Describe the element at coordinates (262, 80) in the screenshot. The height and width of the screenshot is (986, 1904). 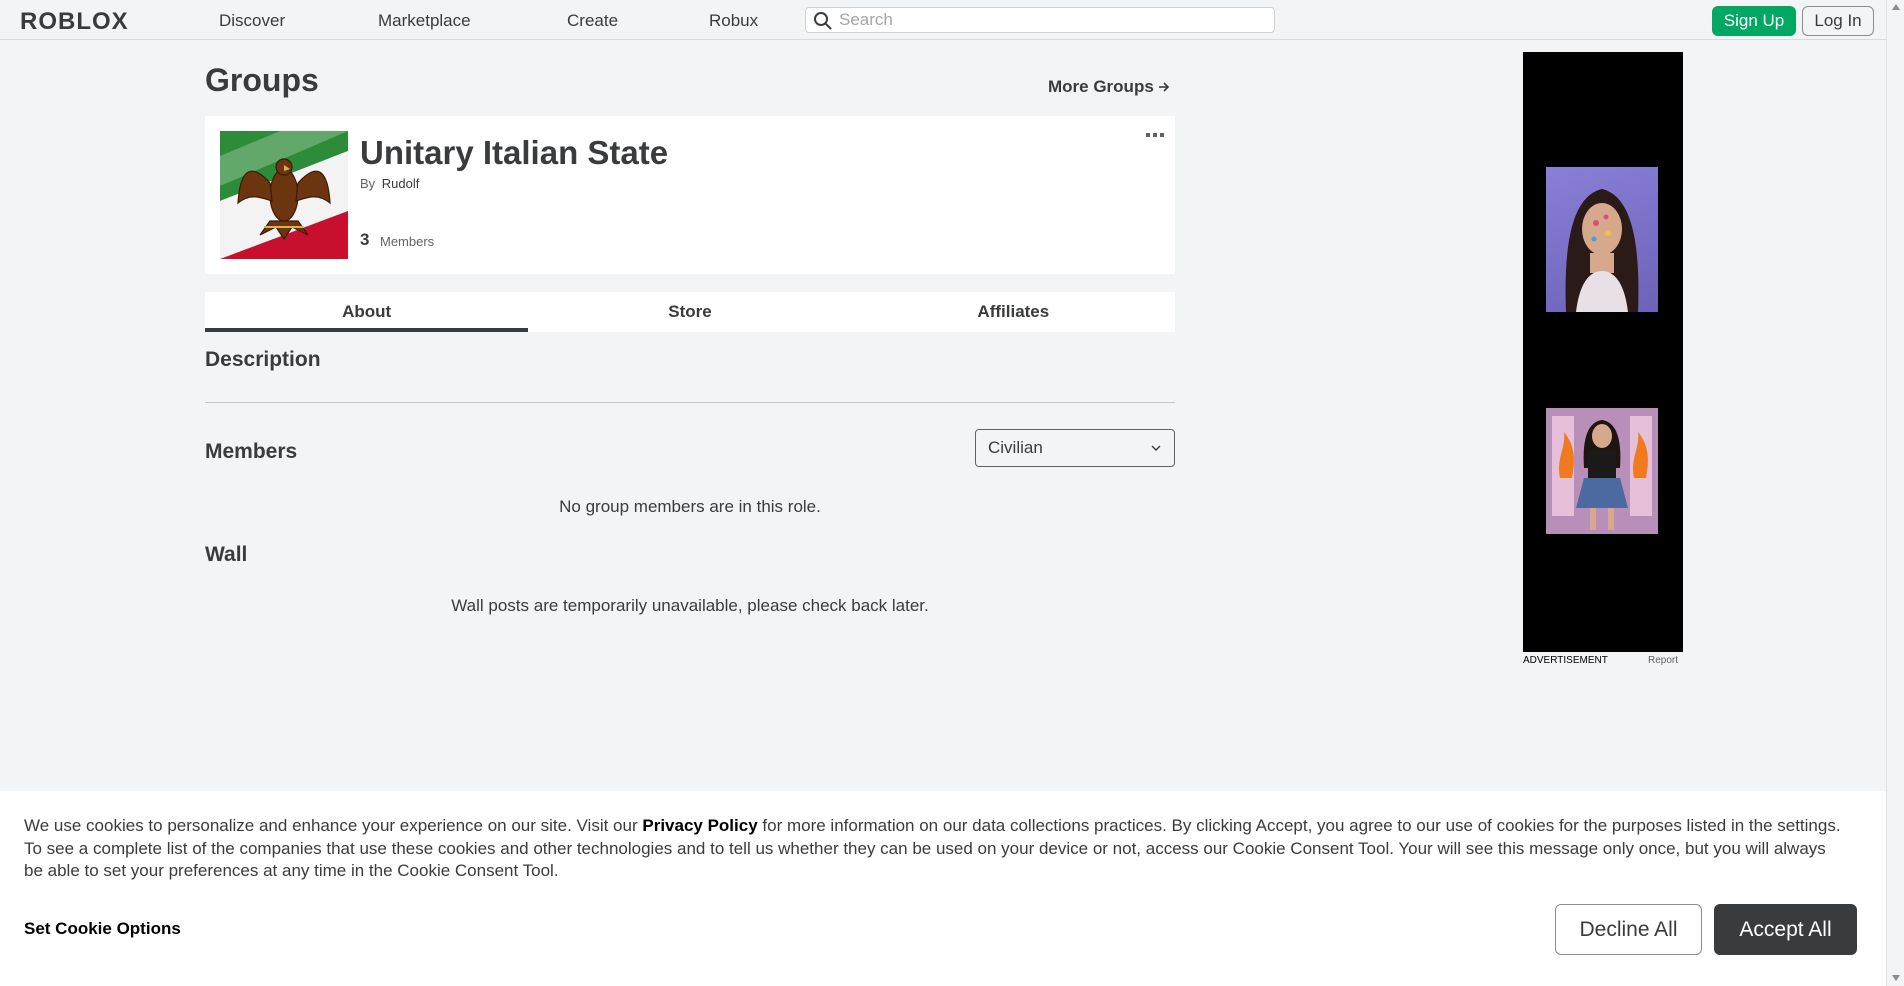
I see `page-title: Groups` at that location.